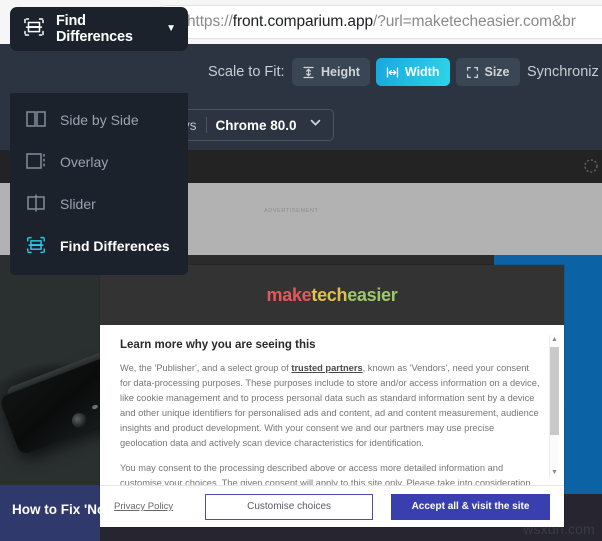 This screenshot has width=602, height=541. I want to click on advertisement-label: ADVERTISEMENT, so click(291, 211).